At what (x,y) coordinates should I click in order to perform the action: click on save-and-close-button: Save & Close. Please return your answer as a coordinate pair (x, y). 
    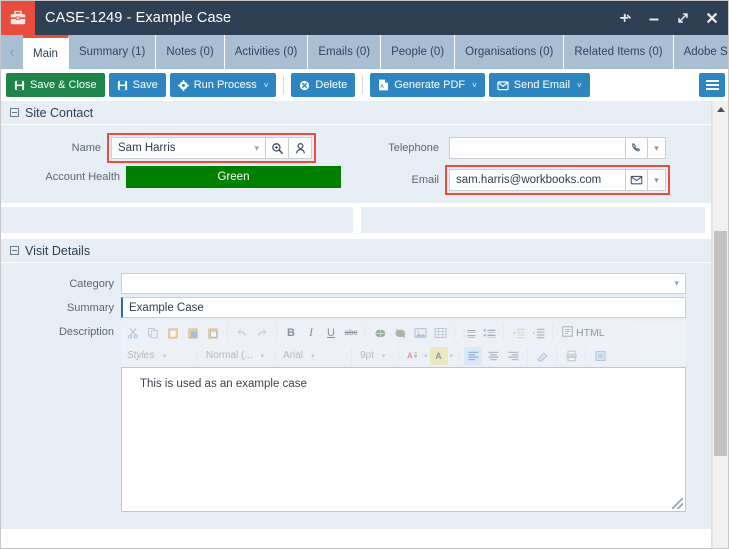
    Looking at the image, I should click on (55, 85).